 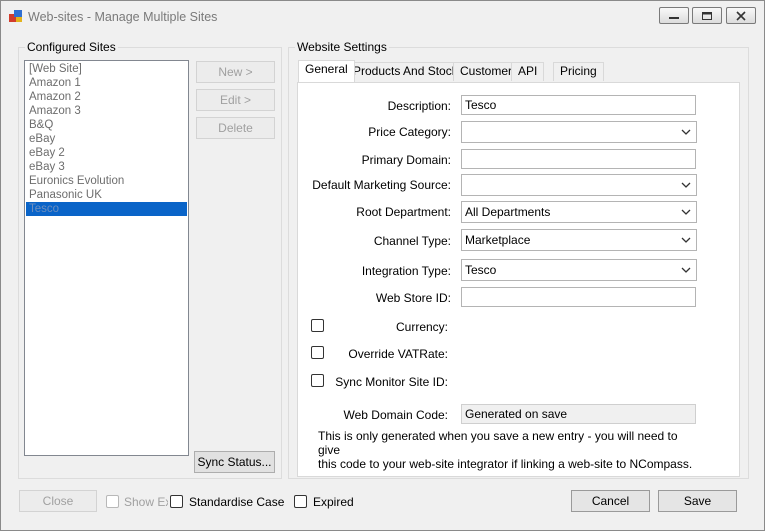 I want to click on new-button: New >, so click(x=235, y=72).